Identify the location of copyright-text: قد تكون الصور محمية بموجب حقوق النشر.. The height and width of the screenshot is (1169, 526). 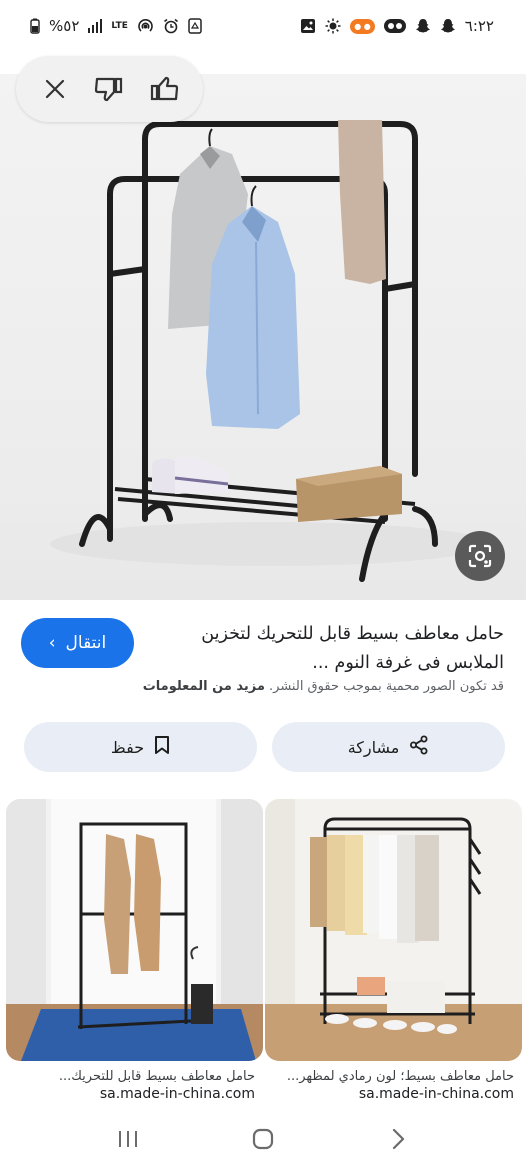
(386, 686).